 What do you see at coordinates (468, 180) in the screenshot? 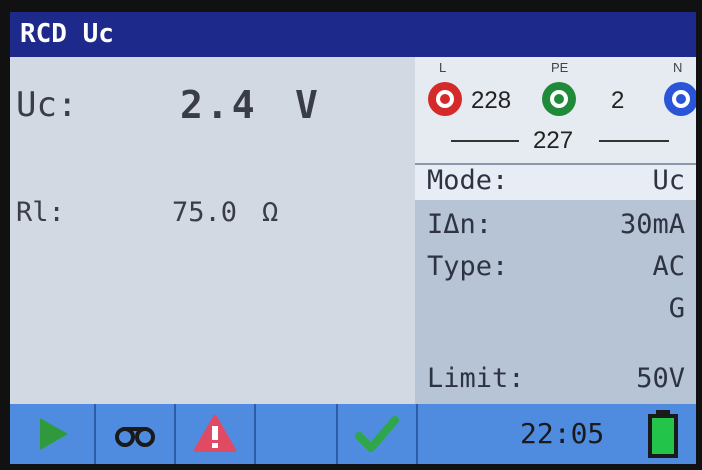
I see `param-mode-key: Mode:` at bounding box center [468, 180].